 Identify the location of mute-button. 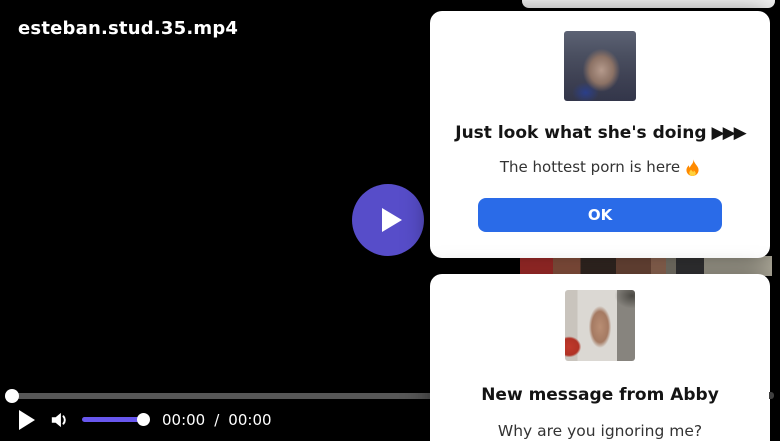
(60, 420).